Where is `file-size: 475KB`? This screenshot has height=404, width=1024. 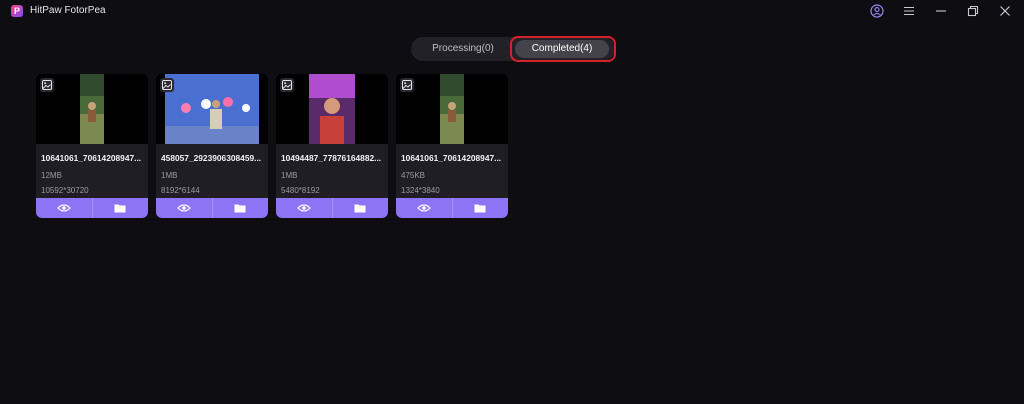
file-size: 475KB is located at coordinates (413, 175).